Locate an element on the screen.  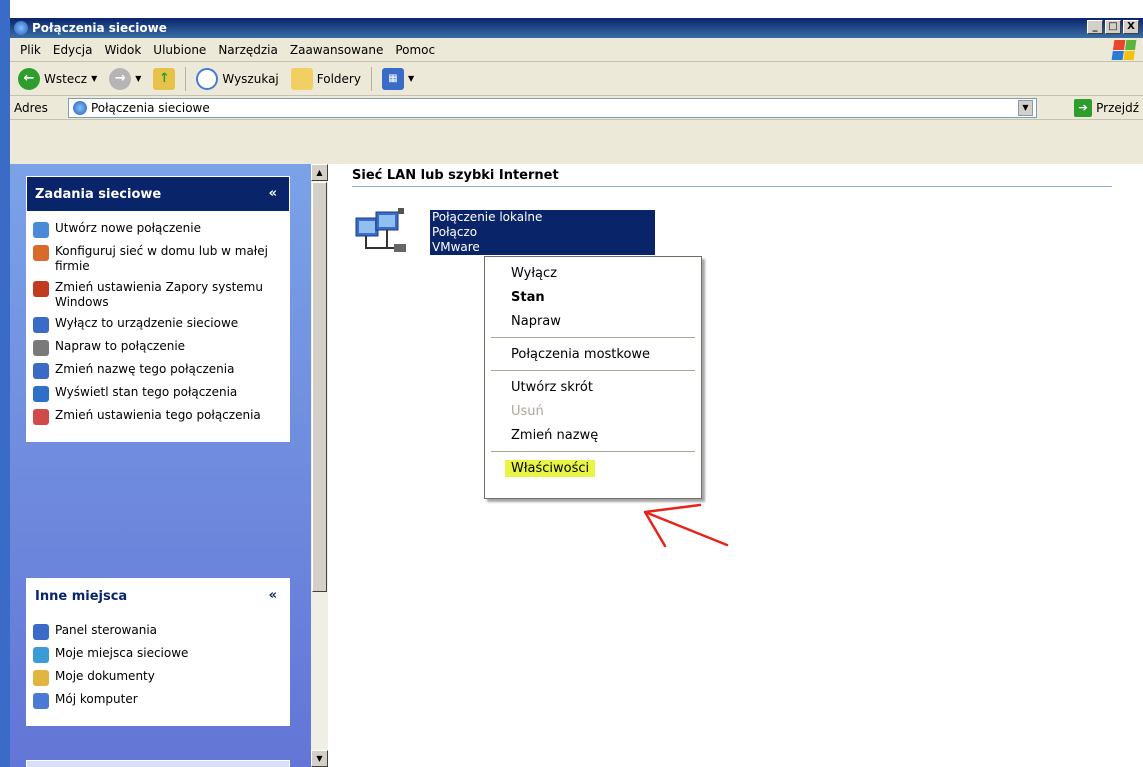
menu-separator is located at coordinates (593, 370).